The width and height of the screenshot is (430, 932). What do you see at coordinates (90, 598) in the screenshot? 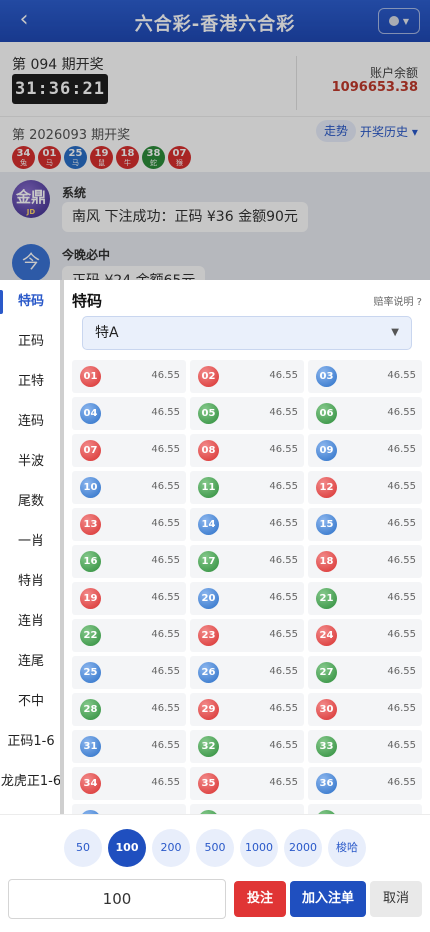
I see `number-ball: 19` at bounding box center [90, 598].